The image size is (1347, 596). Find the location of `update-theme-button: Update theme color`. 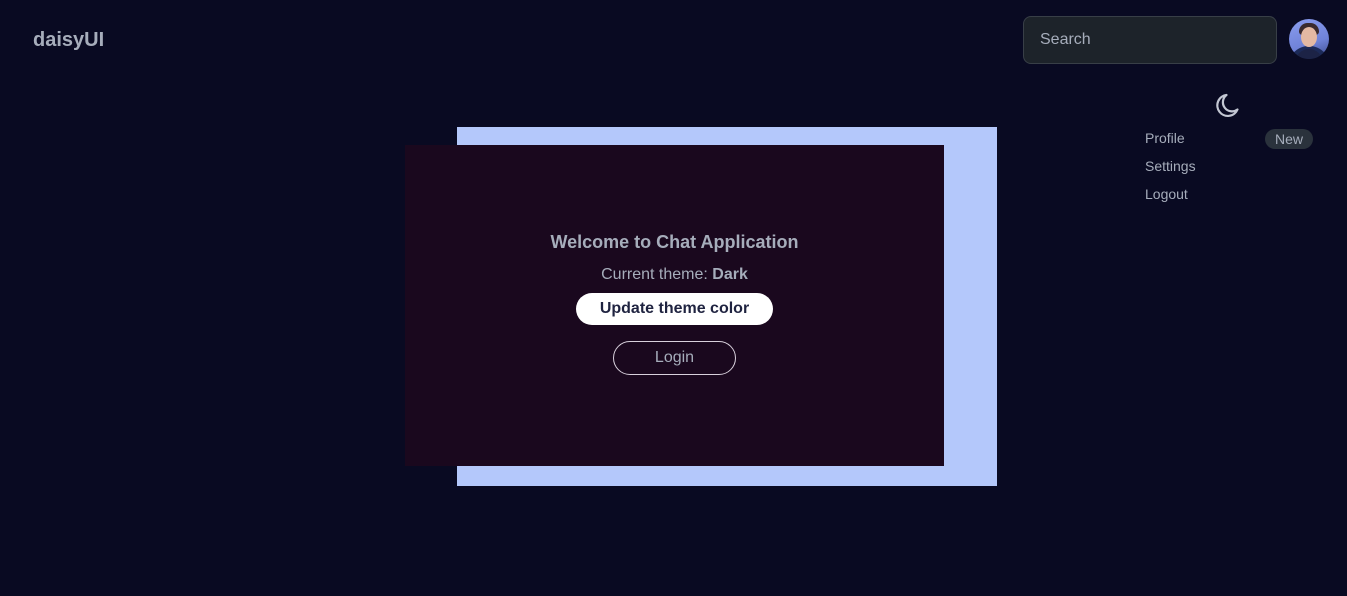

update-theme-button: Update theme color is located at coordinates (674, 309).